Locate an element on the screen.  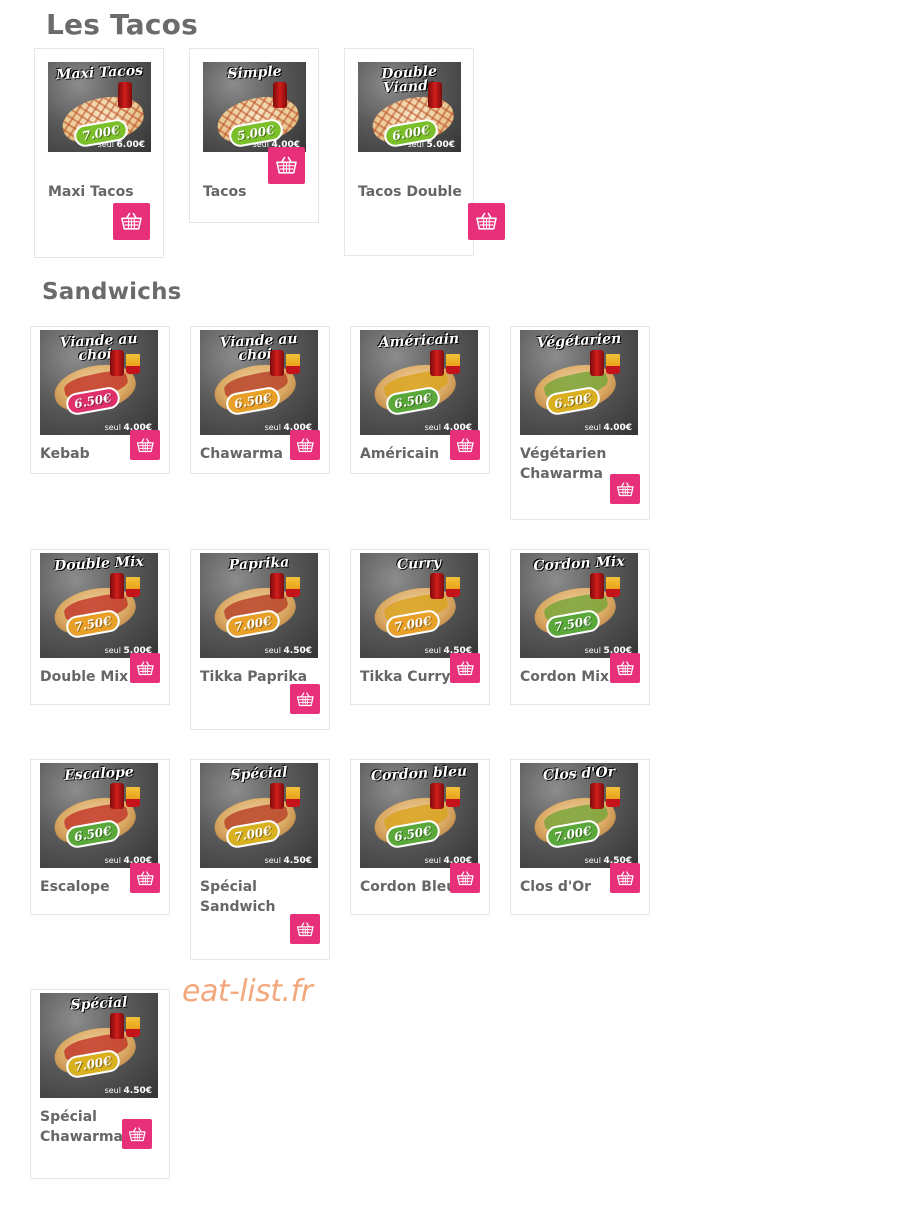
product-name: Tacos Double is located at coordinates (410, 192).